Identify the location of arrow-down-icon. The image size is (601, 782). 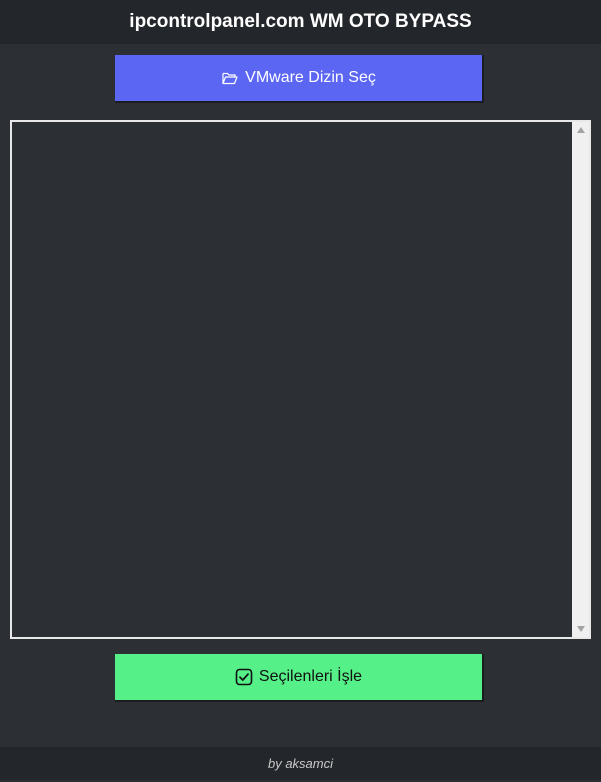
(580, 629).